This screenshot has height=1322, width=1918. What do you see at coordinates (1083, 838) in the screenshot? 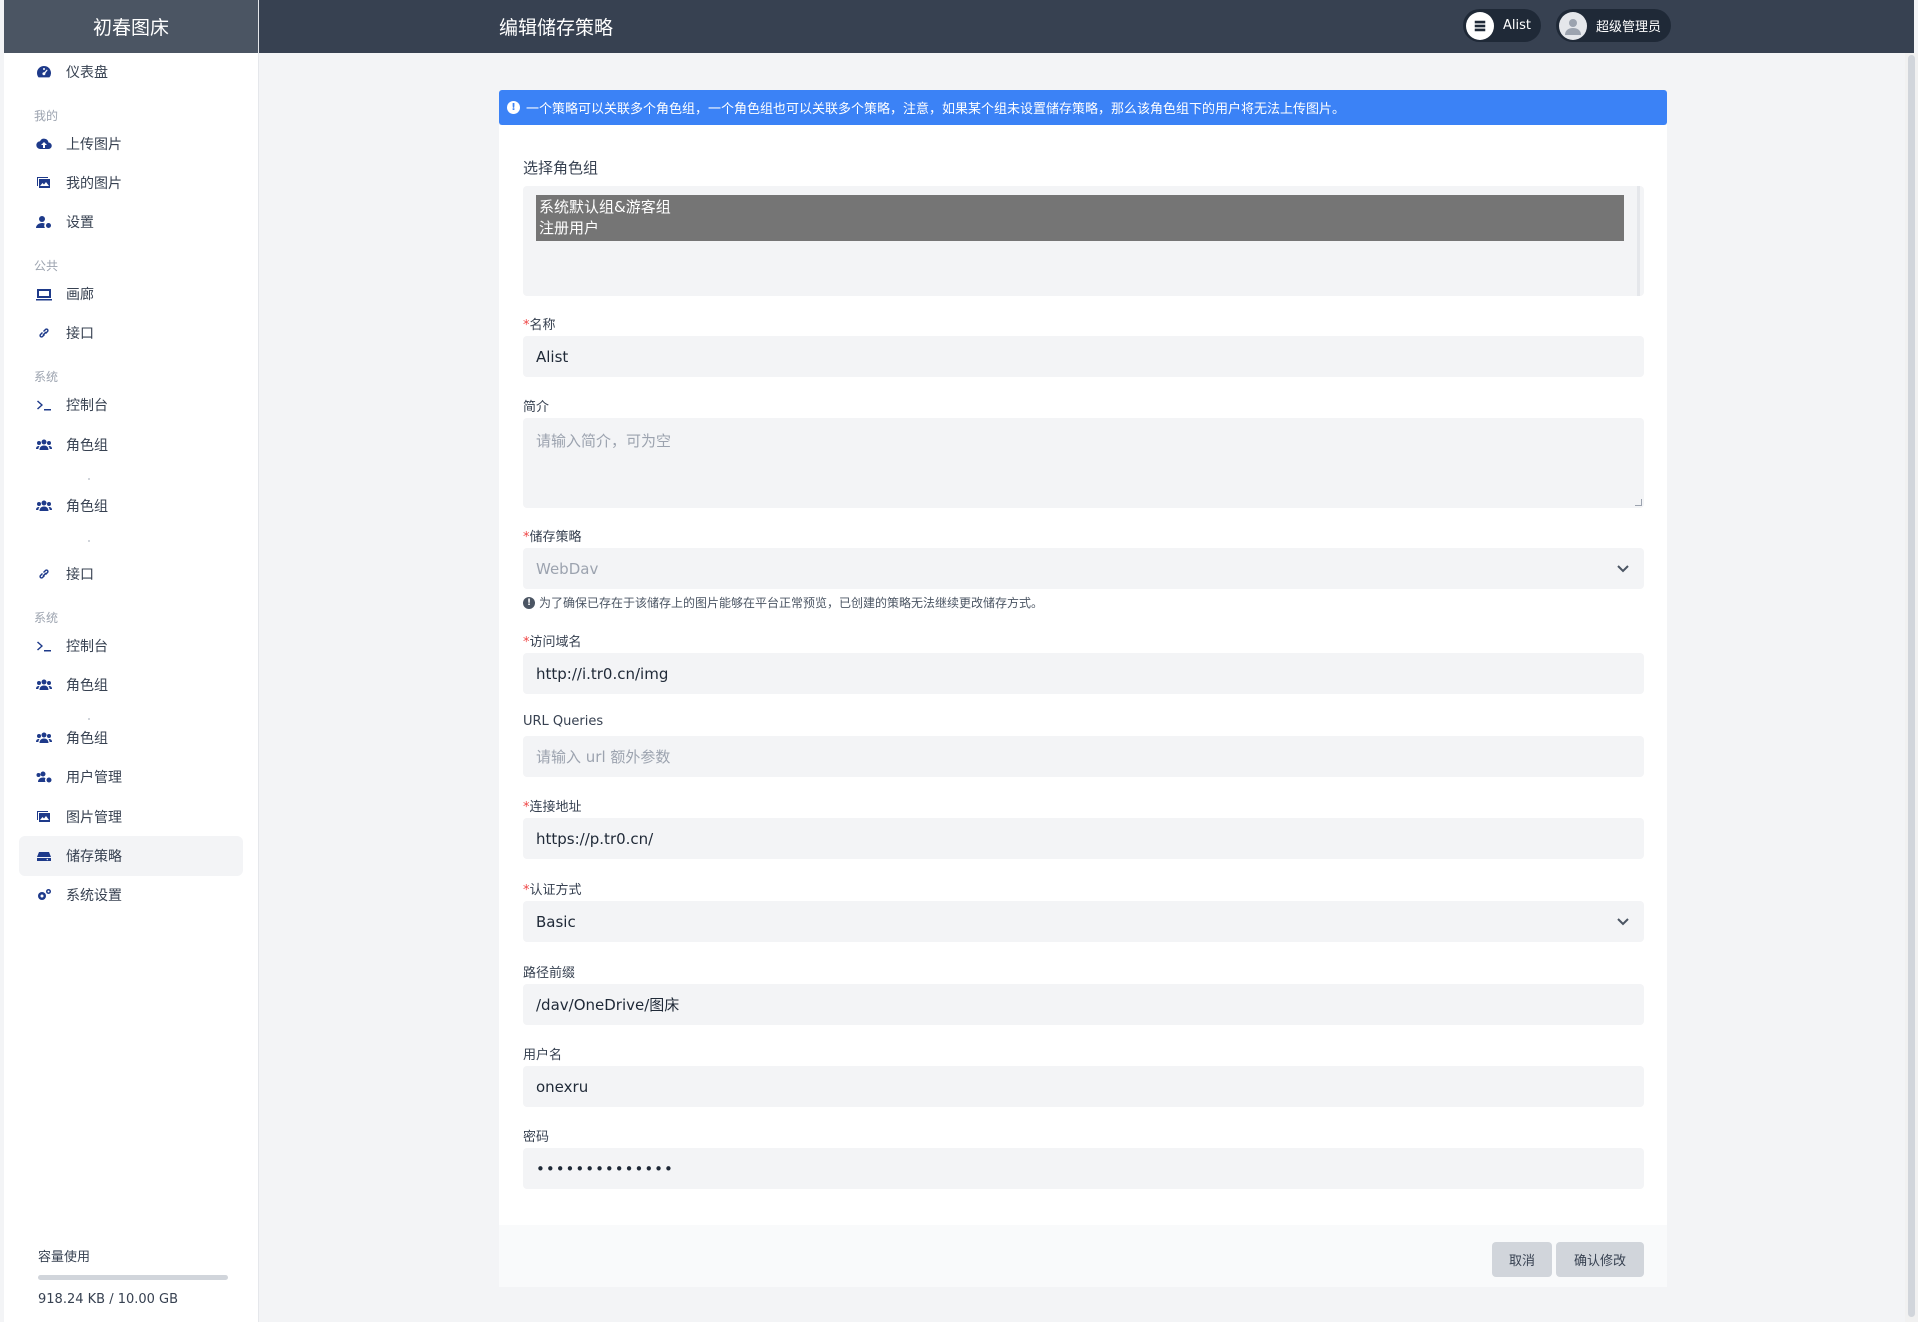
I see `endpoint-input: https://p.tr0.cn/` at bounding box center [1083, 838].